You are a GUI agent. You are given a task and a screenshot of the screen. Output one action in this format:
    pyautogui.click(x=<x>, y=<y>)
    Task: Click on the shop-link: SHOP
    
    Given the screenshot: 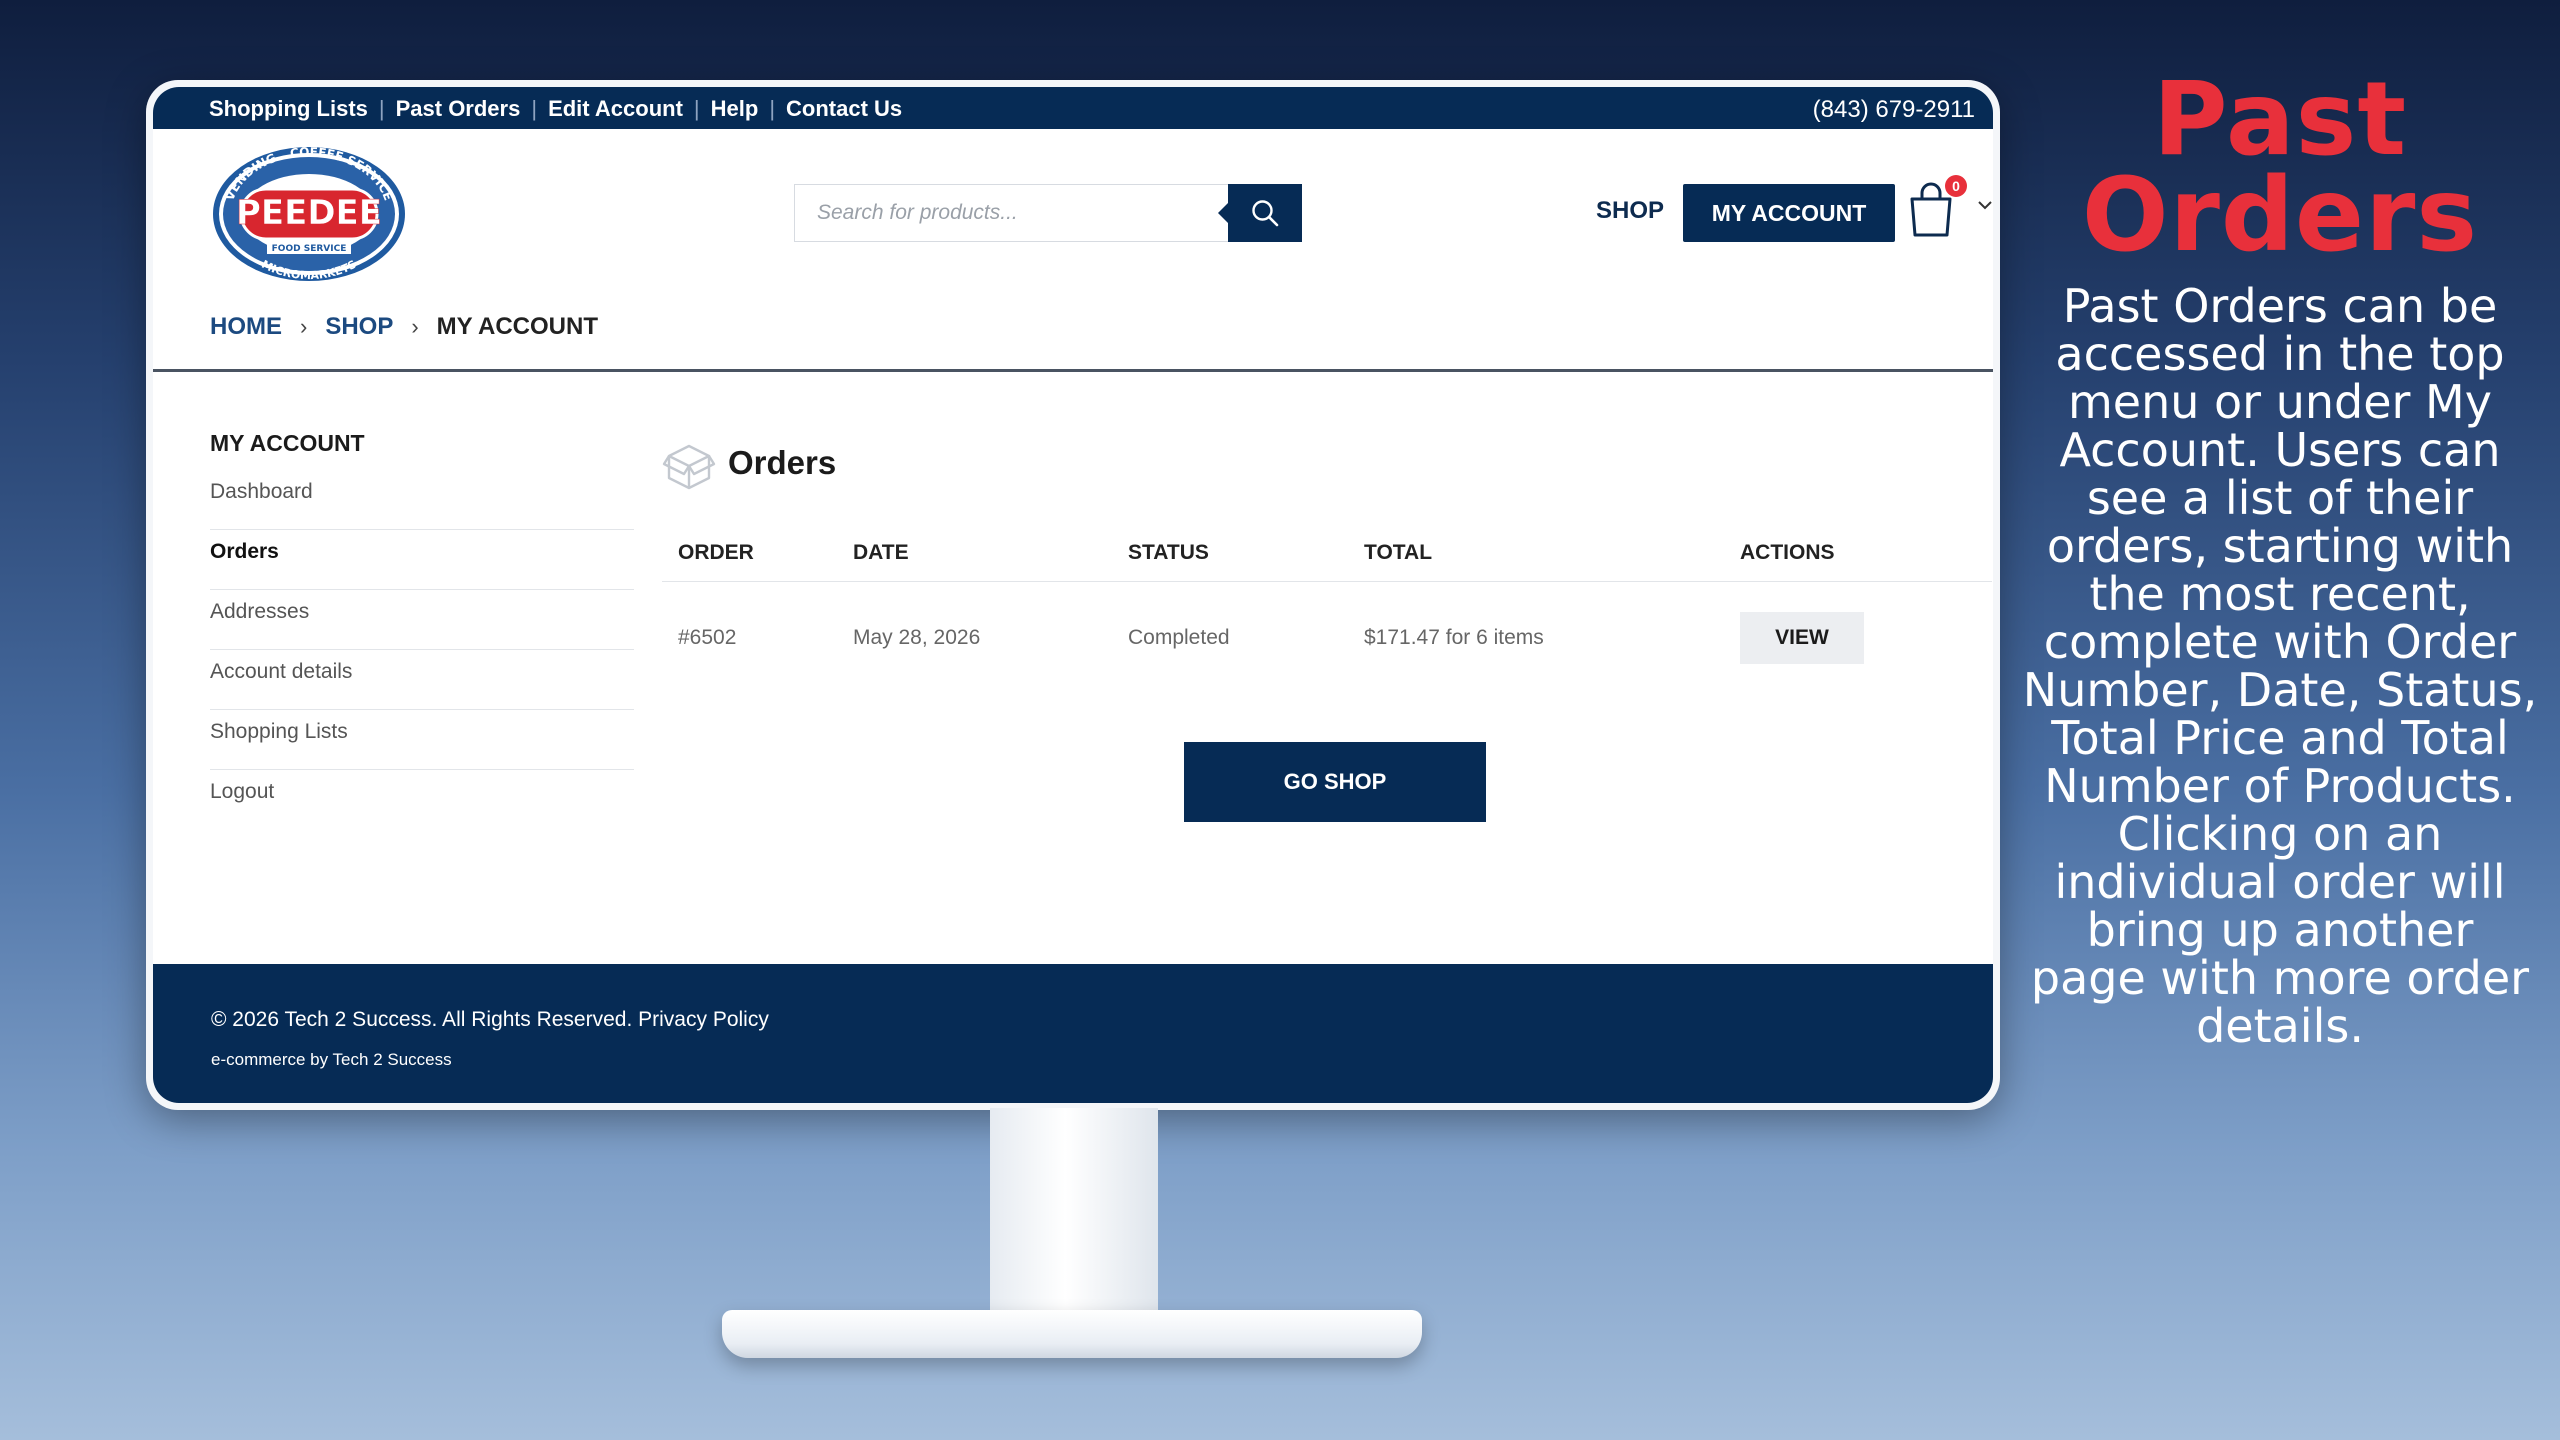 What is the action you would take?
    pyautogui.click(x=1630, y=211)
    